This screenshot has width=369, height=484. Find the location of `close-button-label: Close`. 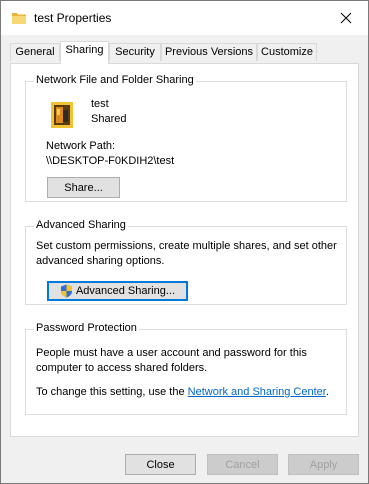

close-button-label: Close is located at coordinates (160, 464).